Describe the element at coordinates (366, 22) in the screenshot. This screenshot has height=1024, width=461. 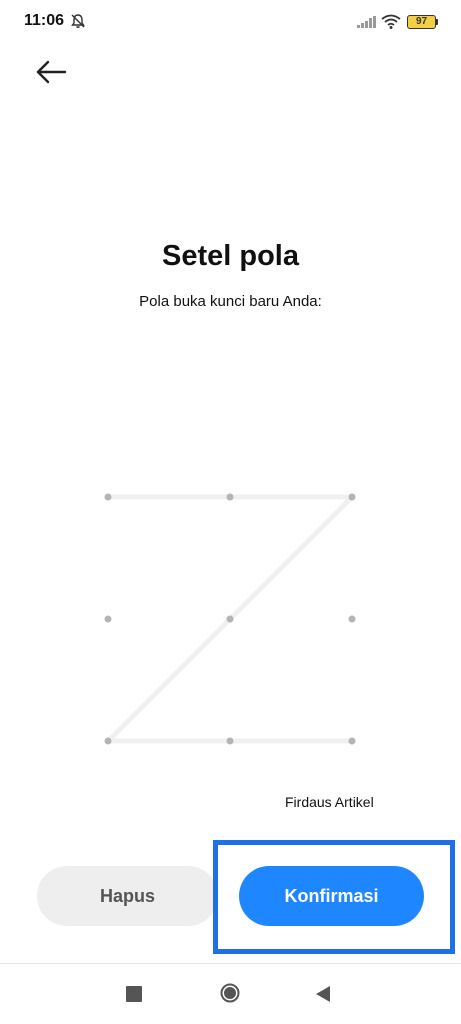
I see `signal-icon` at that location.